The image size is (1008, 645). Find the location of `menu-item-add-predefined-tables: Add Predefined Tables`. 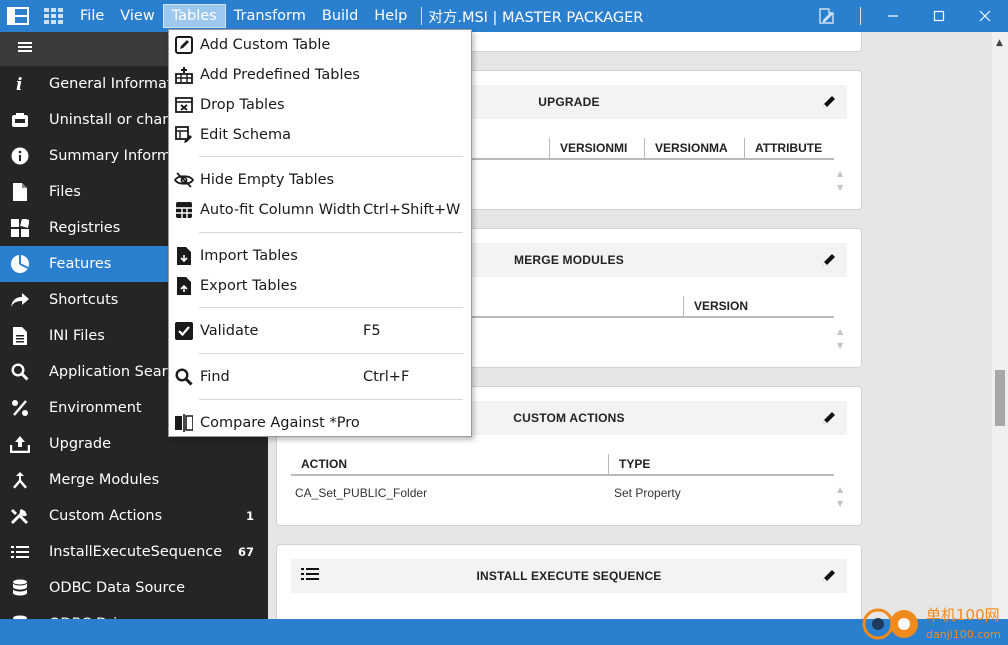

menu-item-add-predefined-tables: Add Predefined Tables is located at coordinates (320, 75).